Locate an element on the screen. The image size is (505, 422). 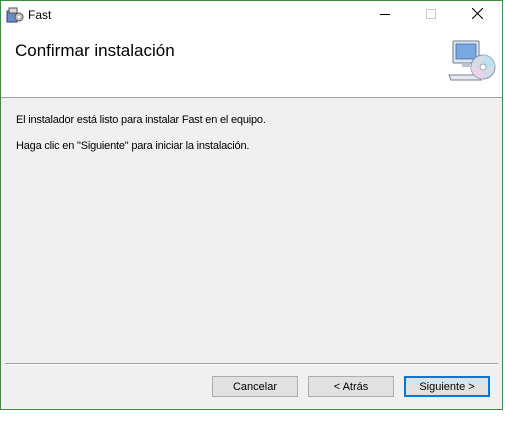
title-bar: Fast is located at coordinates (251, 15).